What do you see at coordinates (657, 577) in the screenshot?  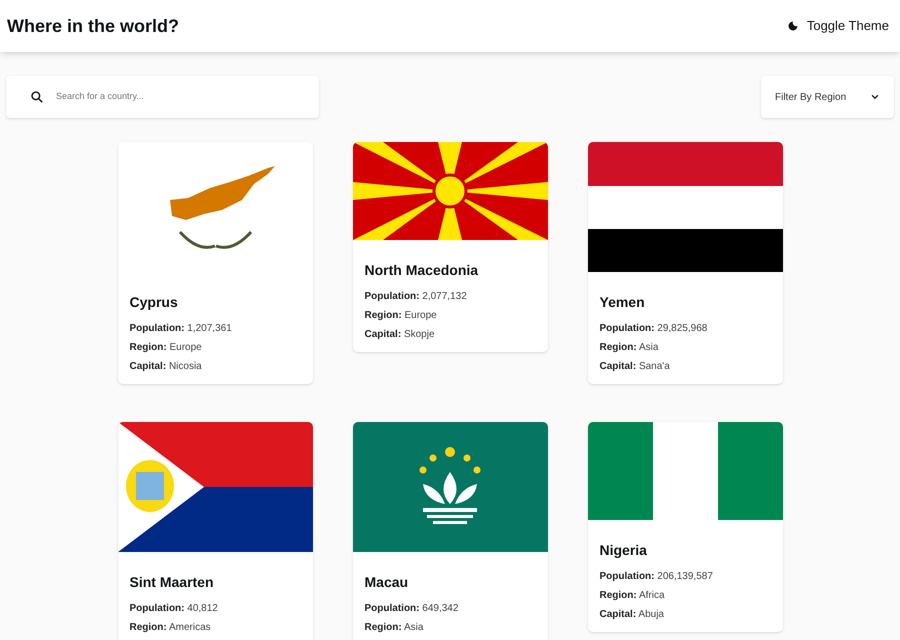 I see `country-fact: Population: 206,139,587` at bounding box center [657, 577].